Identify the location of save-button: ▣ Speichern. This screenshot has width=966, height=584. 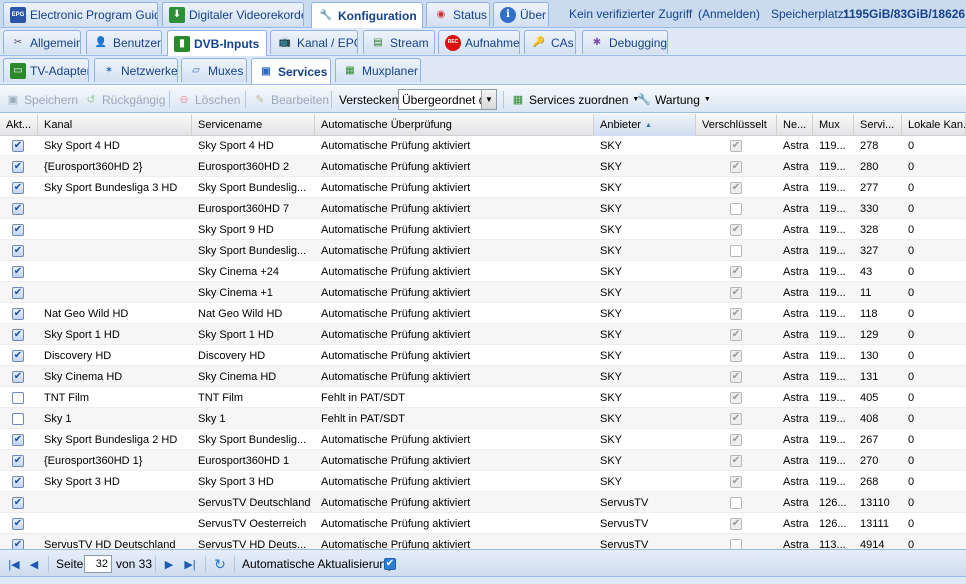
(41, 99).